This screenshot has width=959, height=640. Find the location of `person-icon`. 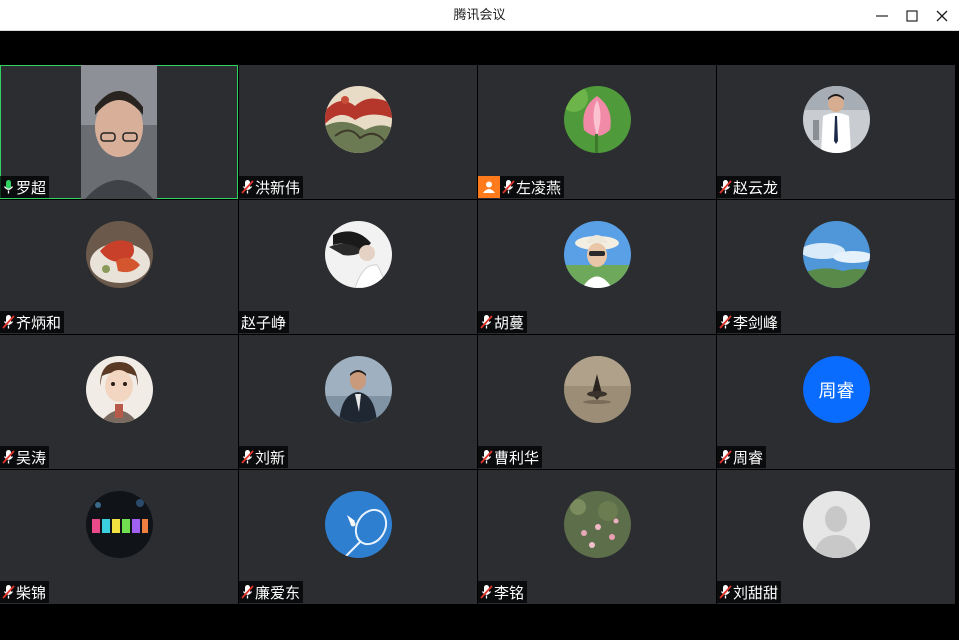

person-icon is located at coordinates (489, 187).